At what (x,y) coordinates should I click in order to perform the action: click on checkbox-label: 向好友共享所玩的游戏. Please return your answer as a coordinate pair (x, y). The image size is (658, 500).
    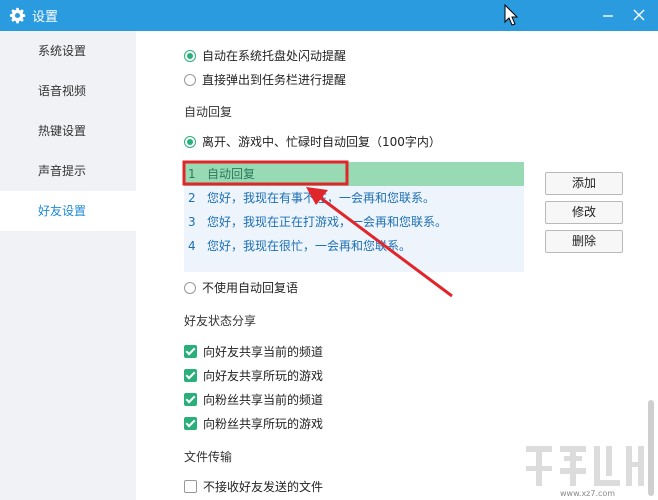
    Looking at the image, I should click on (263, 376).